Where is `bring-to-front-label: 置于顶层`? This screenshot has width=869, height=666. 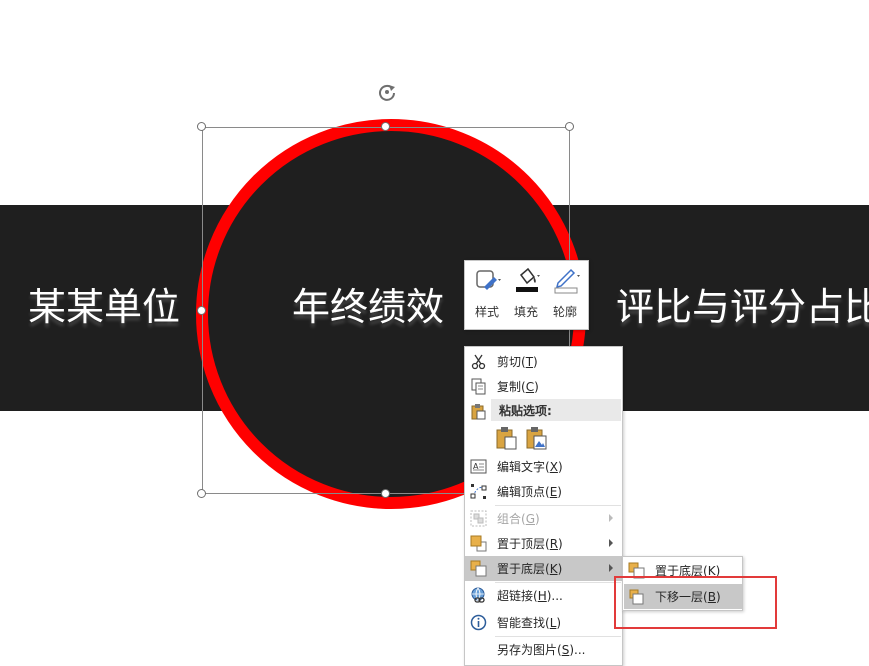
bring-to-front-label: 置于顶层 is located at coordinates (521, 544).